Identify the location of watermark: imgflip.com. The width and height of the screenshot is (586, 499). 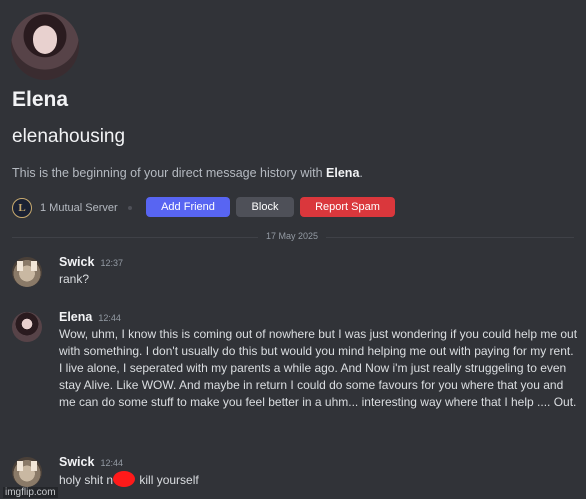
(30, 492).